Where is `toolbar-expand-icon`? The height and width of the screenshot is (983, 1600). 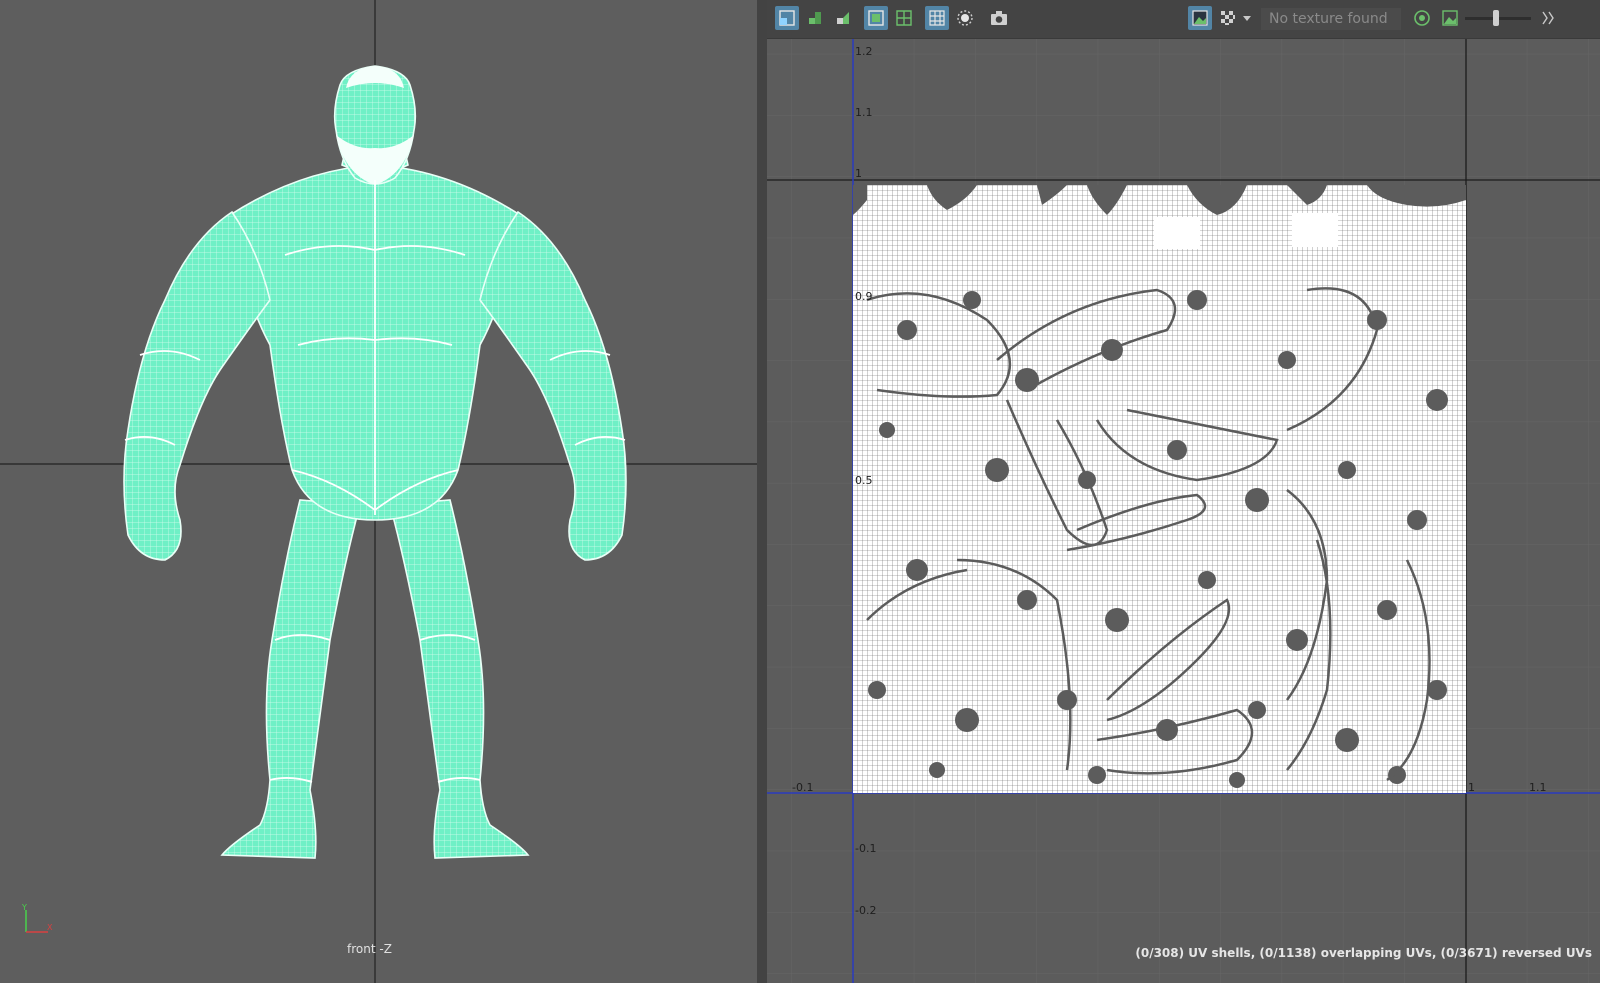 toolbar-expand-icon is located at coordinates (1548, 18).